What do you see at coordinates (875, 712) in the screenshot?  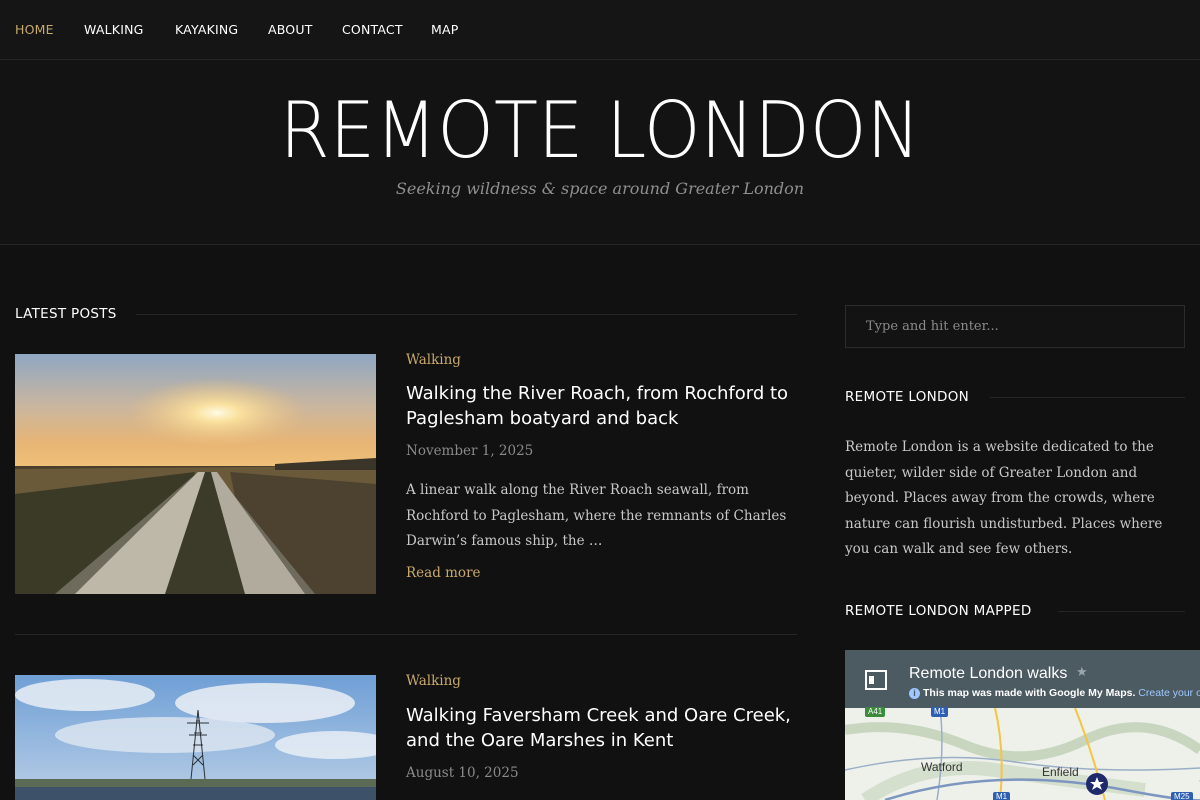 I see `road-badge: A41` at bounding box center [875, 712].